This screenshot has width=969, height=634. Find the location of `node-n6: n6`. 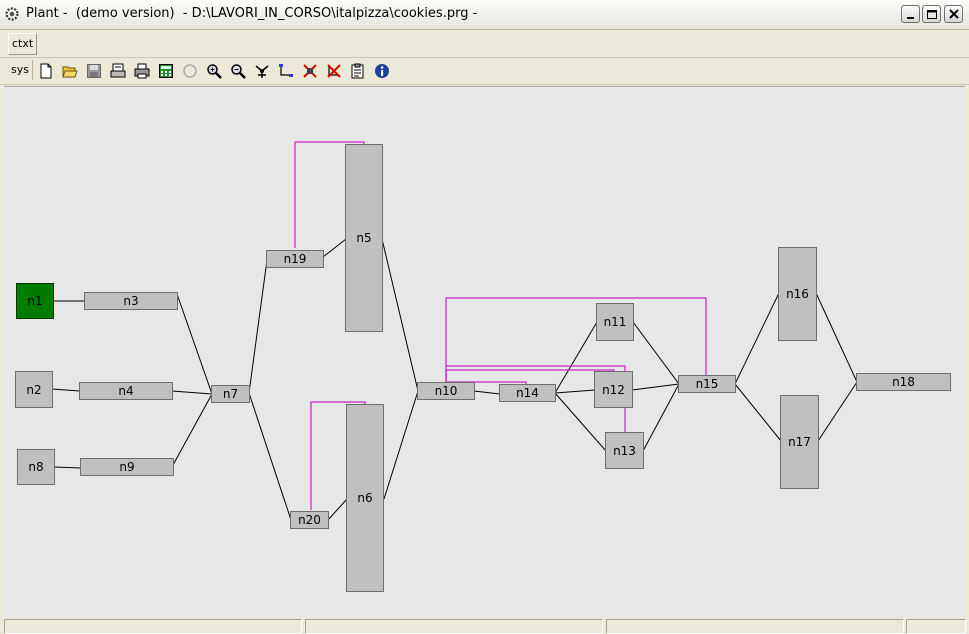

node-n6: n6 is located at coordinates (365, 498).